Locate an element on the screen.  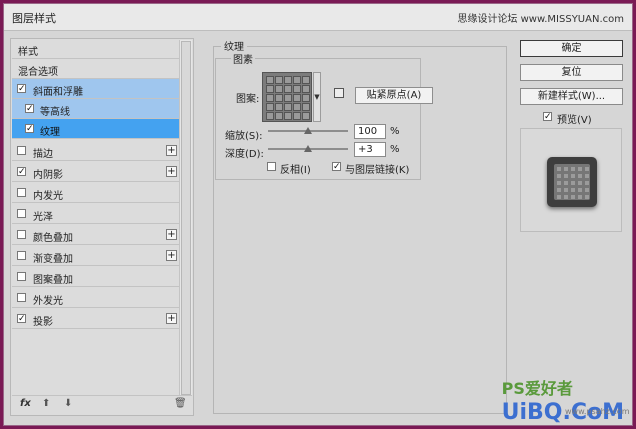
checkbox-contour: ✓ is located at coordinates (29, 109).